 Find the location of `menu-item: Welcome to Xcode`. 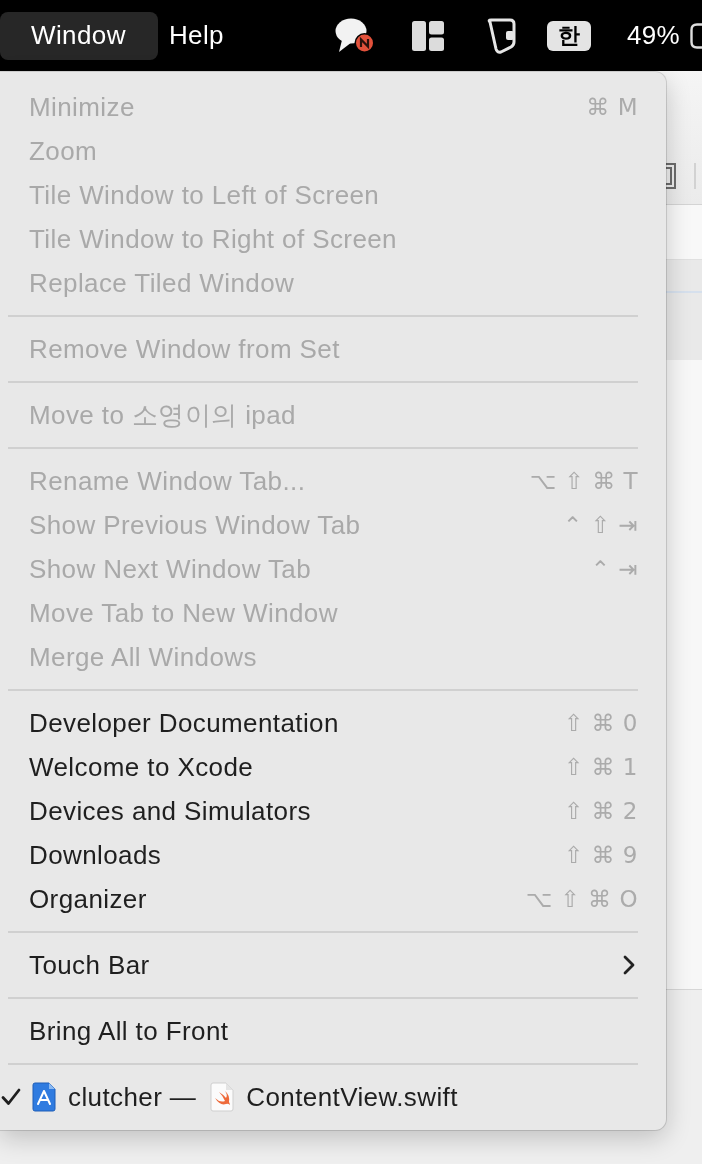

menu-item: Welcome to Xcode is located at coordinates (141, 767).